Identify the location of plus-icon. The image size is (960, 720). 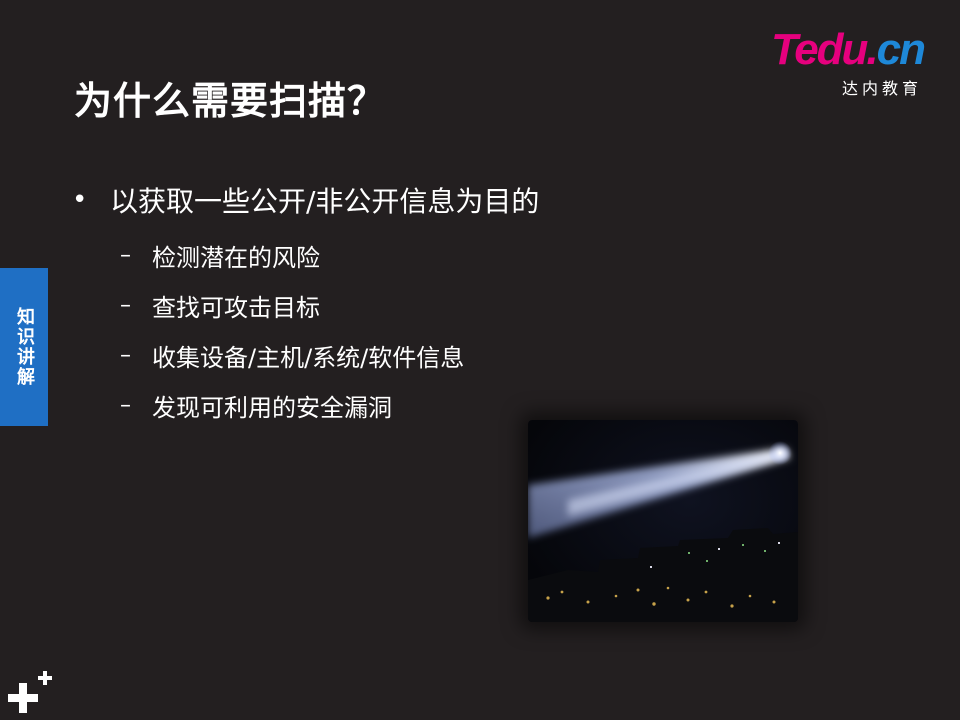
(30, 692).